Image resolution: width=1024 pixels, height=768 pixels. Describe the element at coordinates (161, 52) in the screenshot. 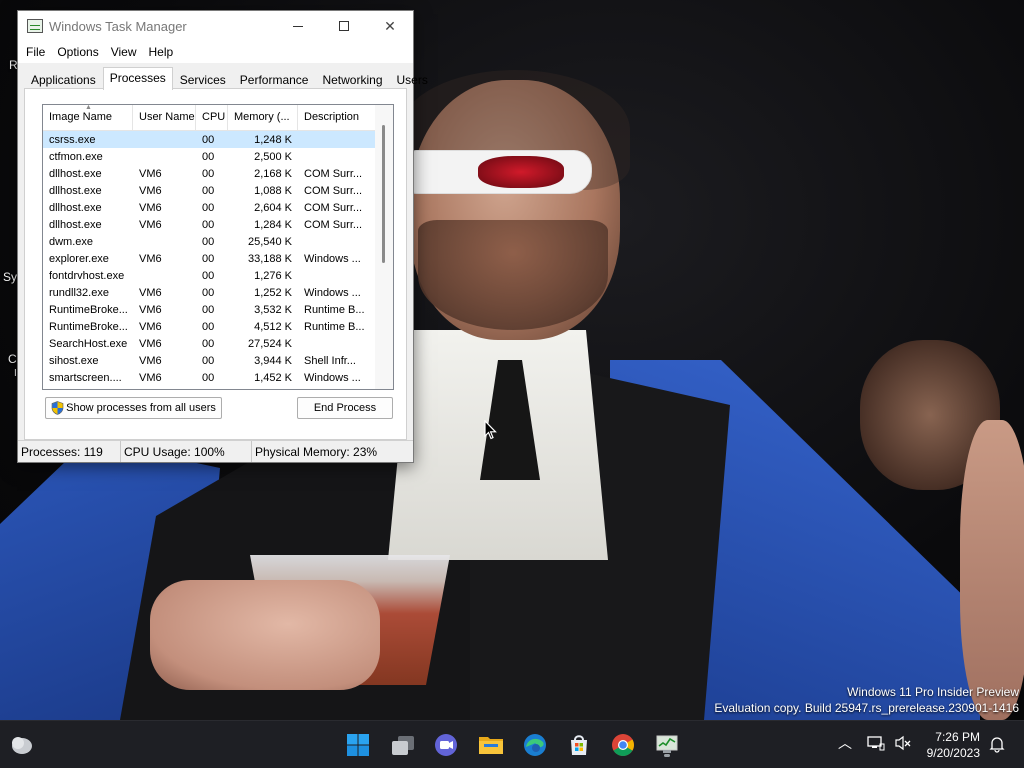

I see `menu-help: Help` at that location.